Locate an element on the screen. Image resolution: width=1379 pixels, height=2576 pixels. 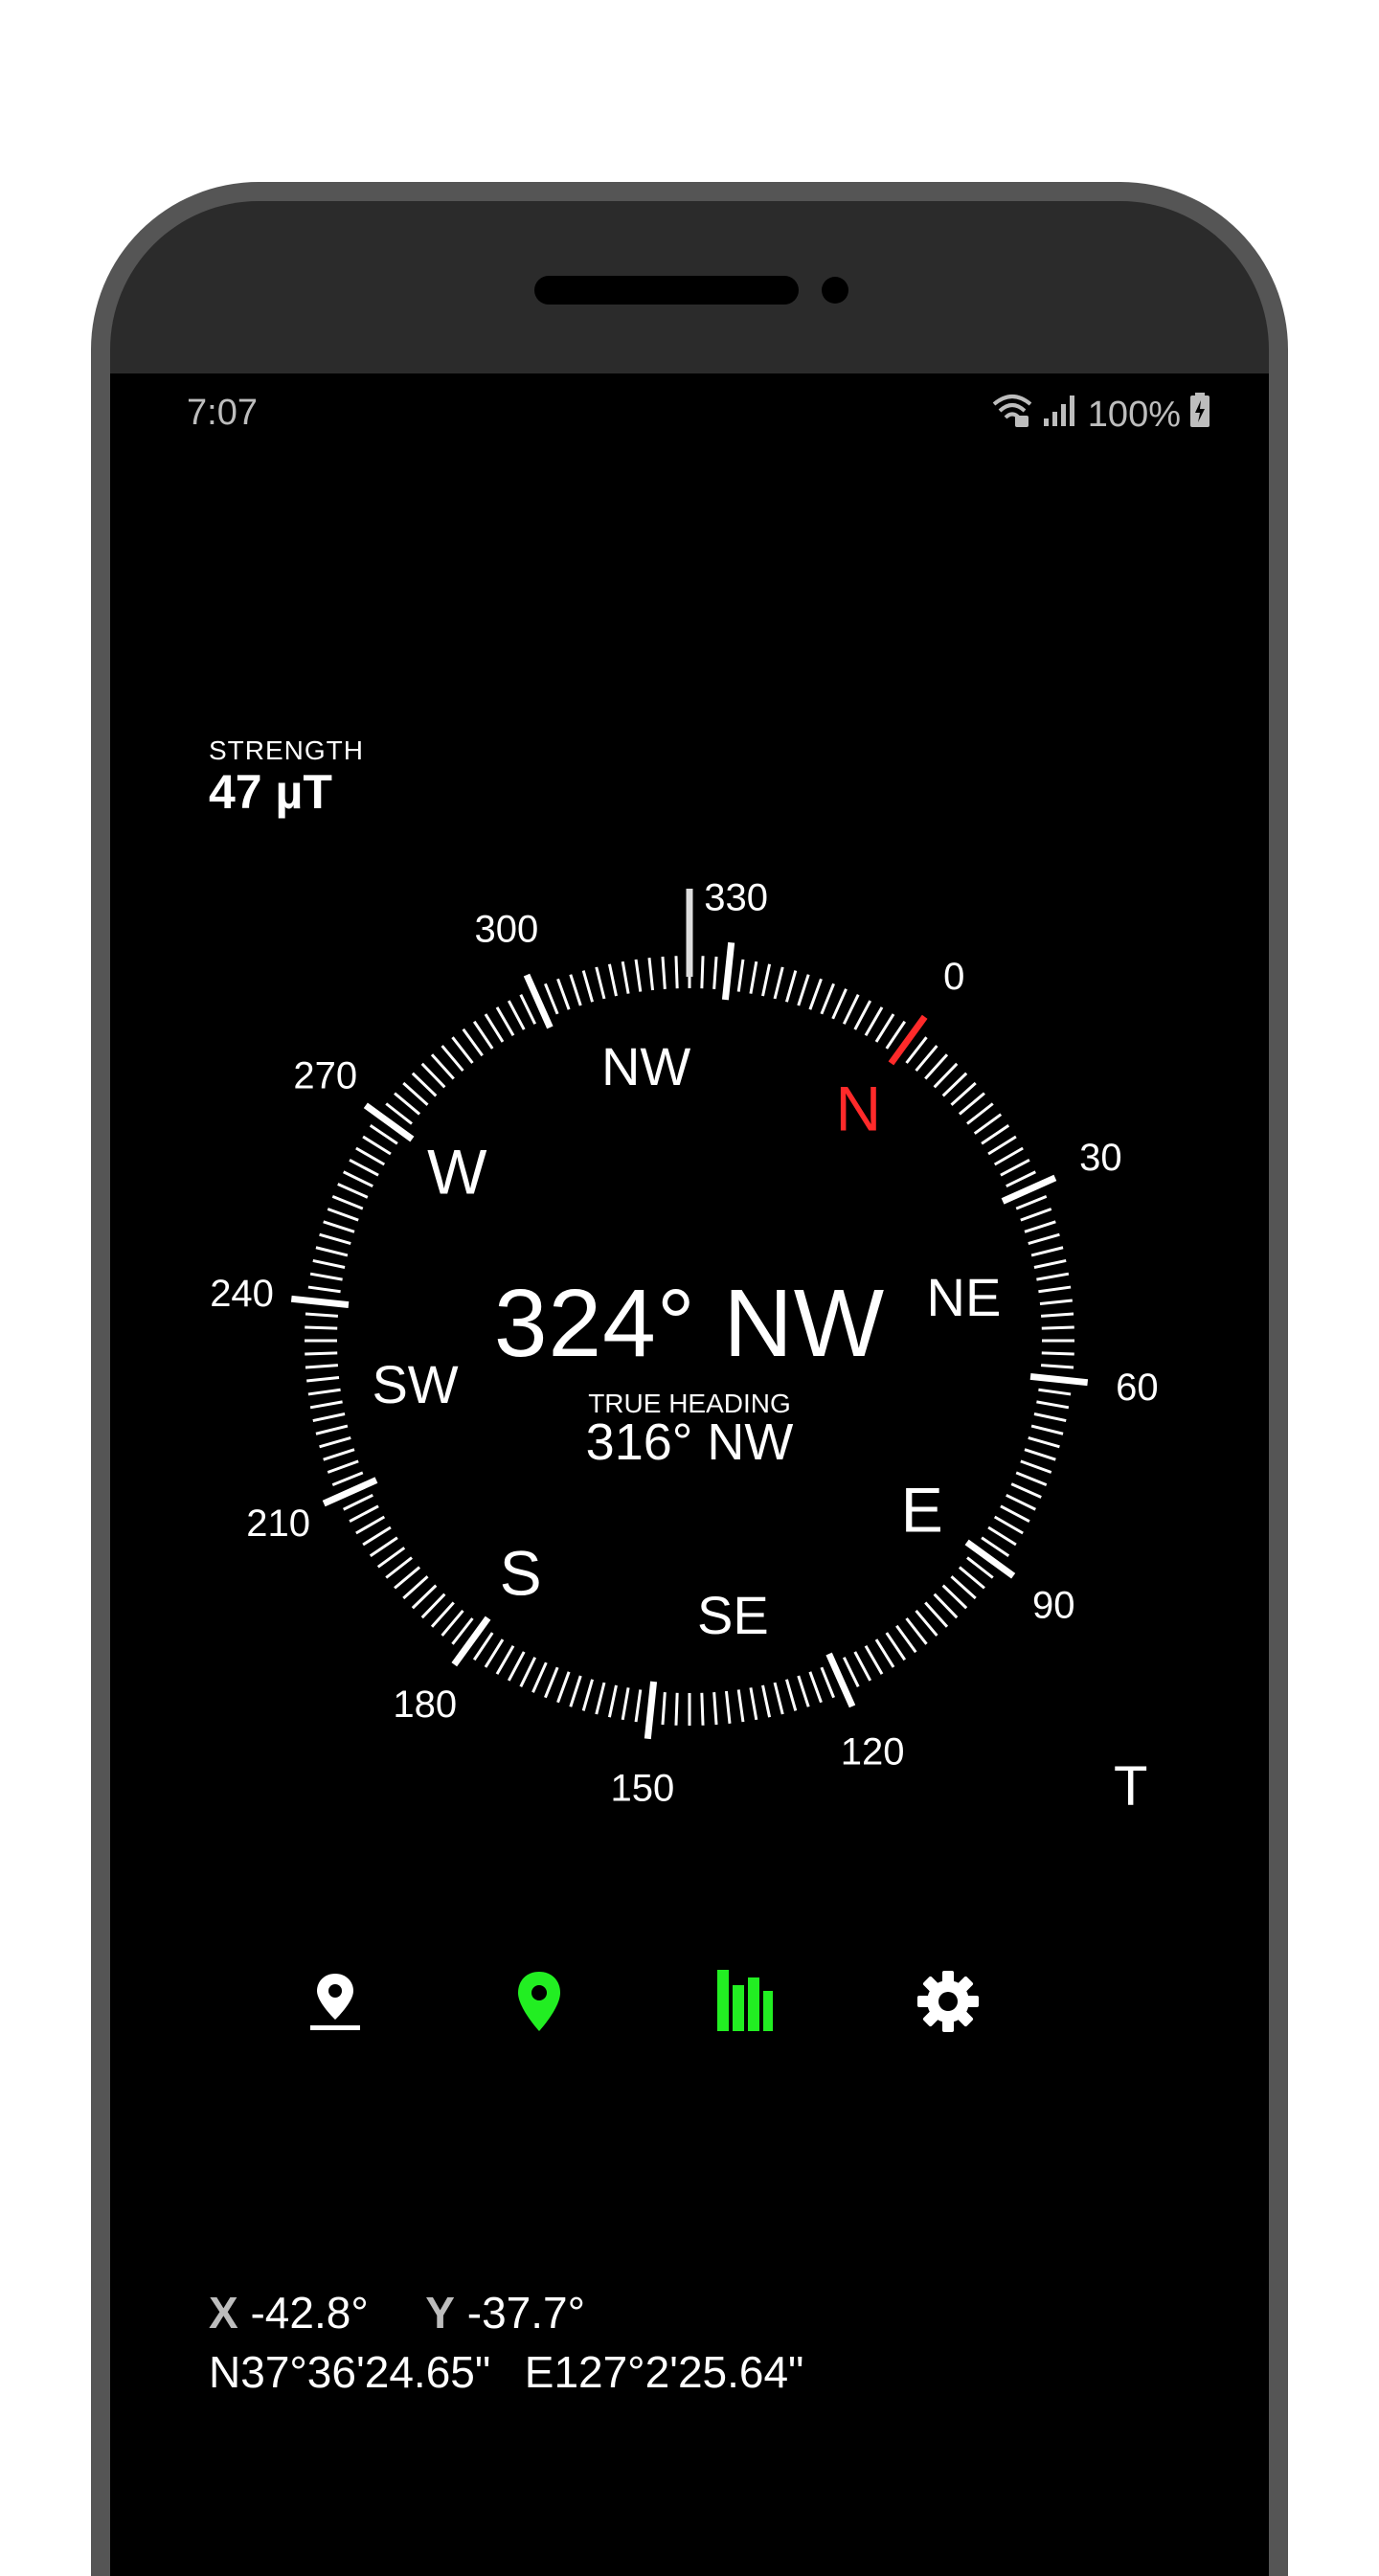
degree-label: 30 is located at coordinates (1100, 1158).